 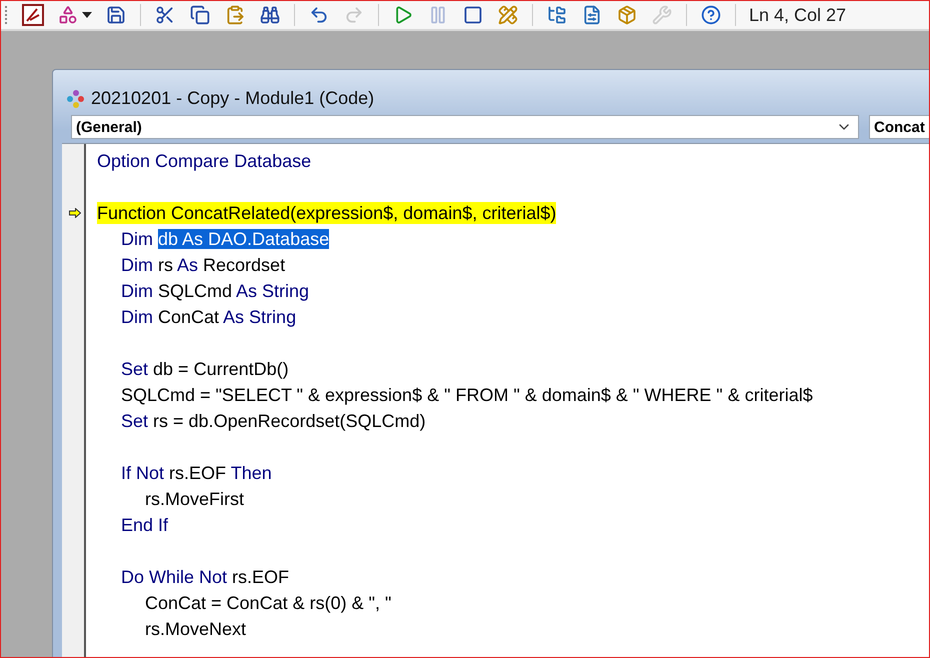 I want to click on window-title: 20210201 - Copy - Module1 (Code), so click(x=232, y=98).